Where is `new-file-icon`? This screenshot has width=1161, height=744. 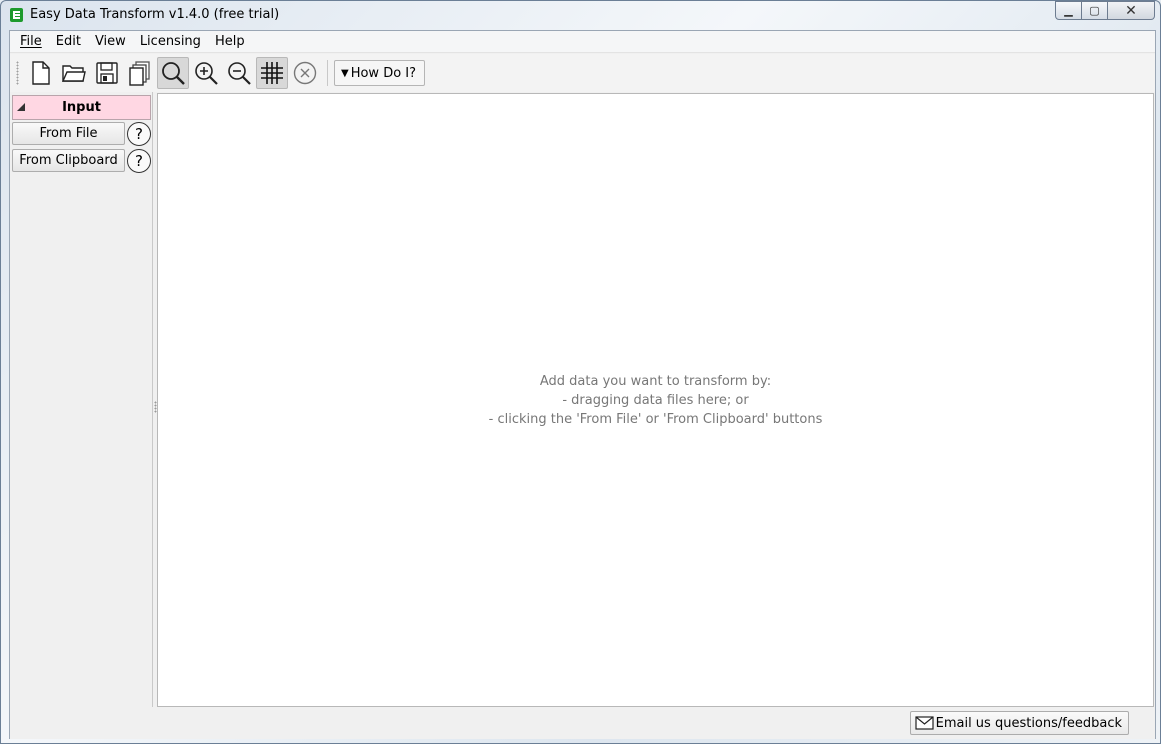
new-file-icon is located at coordinates (41, 73).